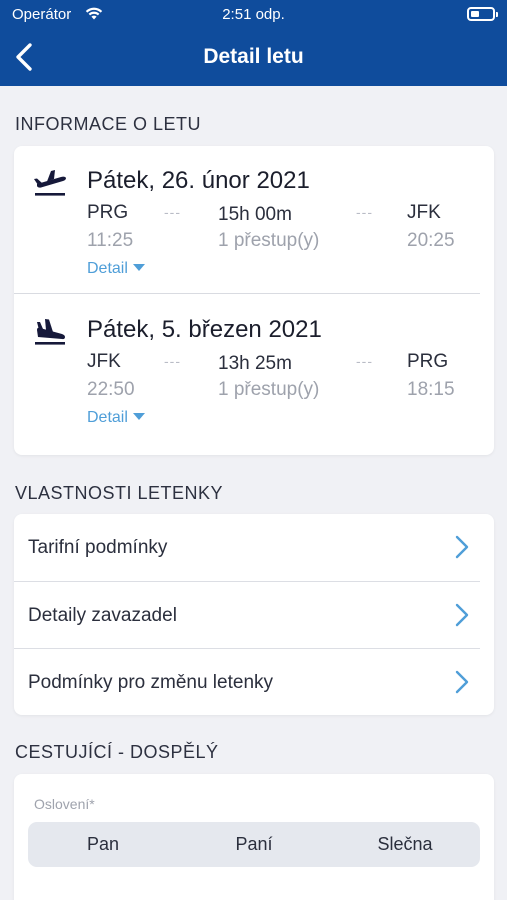 The image size is (507, 900). Describe the element at coordinates (110, 240) in the screenshot. I see `departure-time: 11:25` at that location.